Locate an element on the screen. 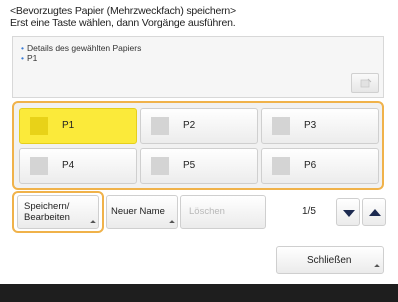 Image resolution: width=398 pixels, height=302 pixels. delete-button: Löschen is located at coordinates (223, 212).